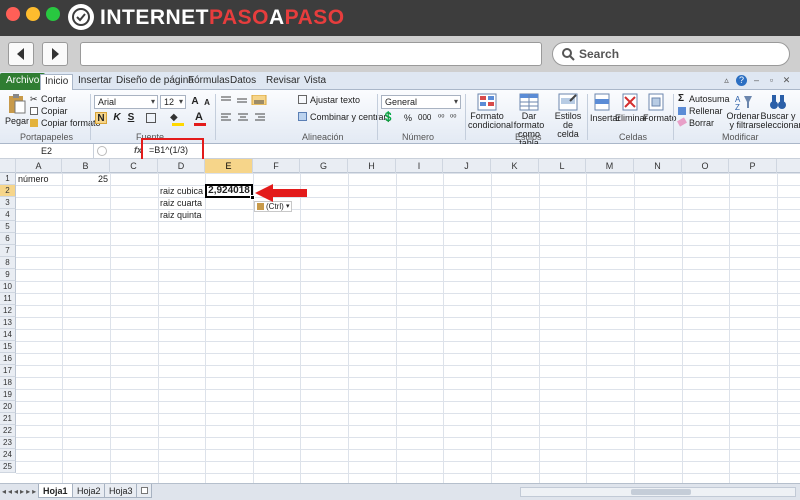 The height and width of the screenshot is (500, 800). What do you see at coordinates (311, 54) in the screenshot?
I see `address-bar` at bounding box center [311, 54].